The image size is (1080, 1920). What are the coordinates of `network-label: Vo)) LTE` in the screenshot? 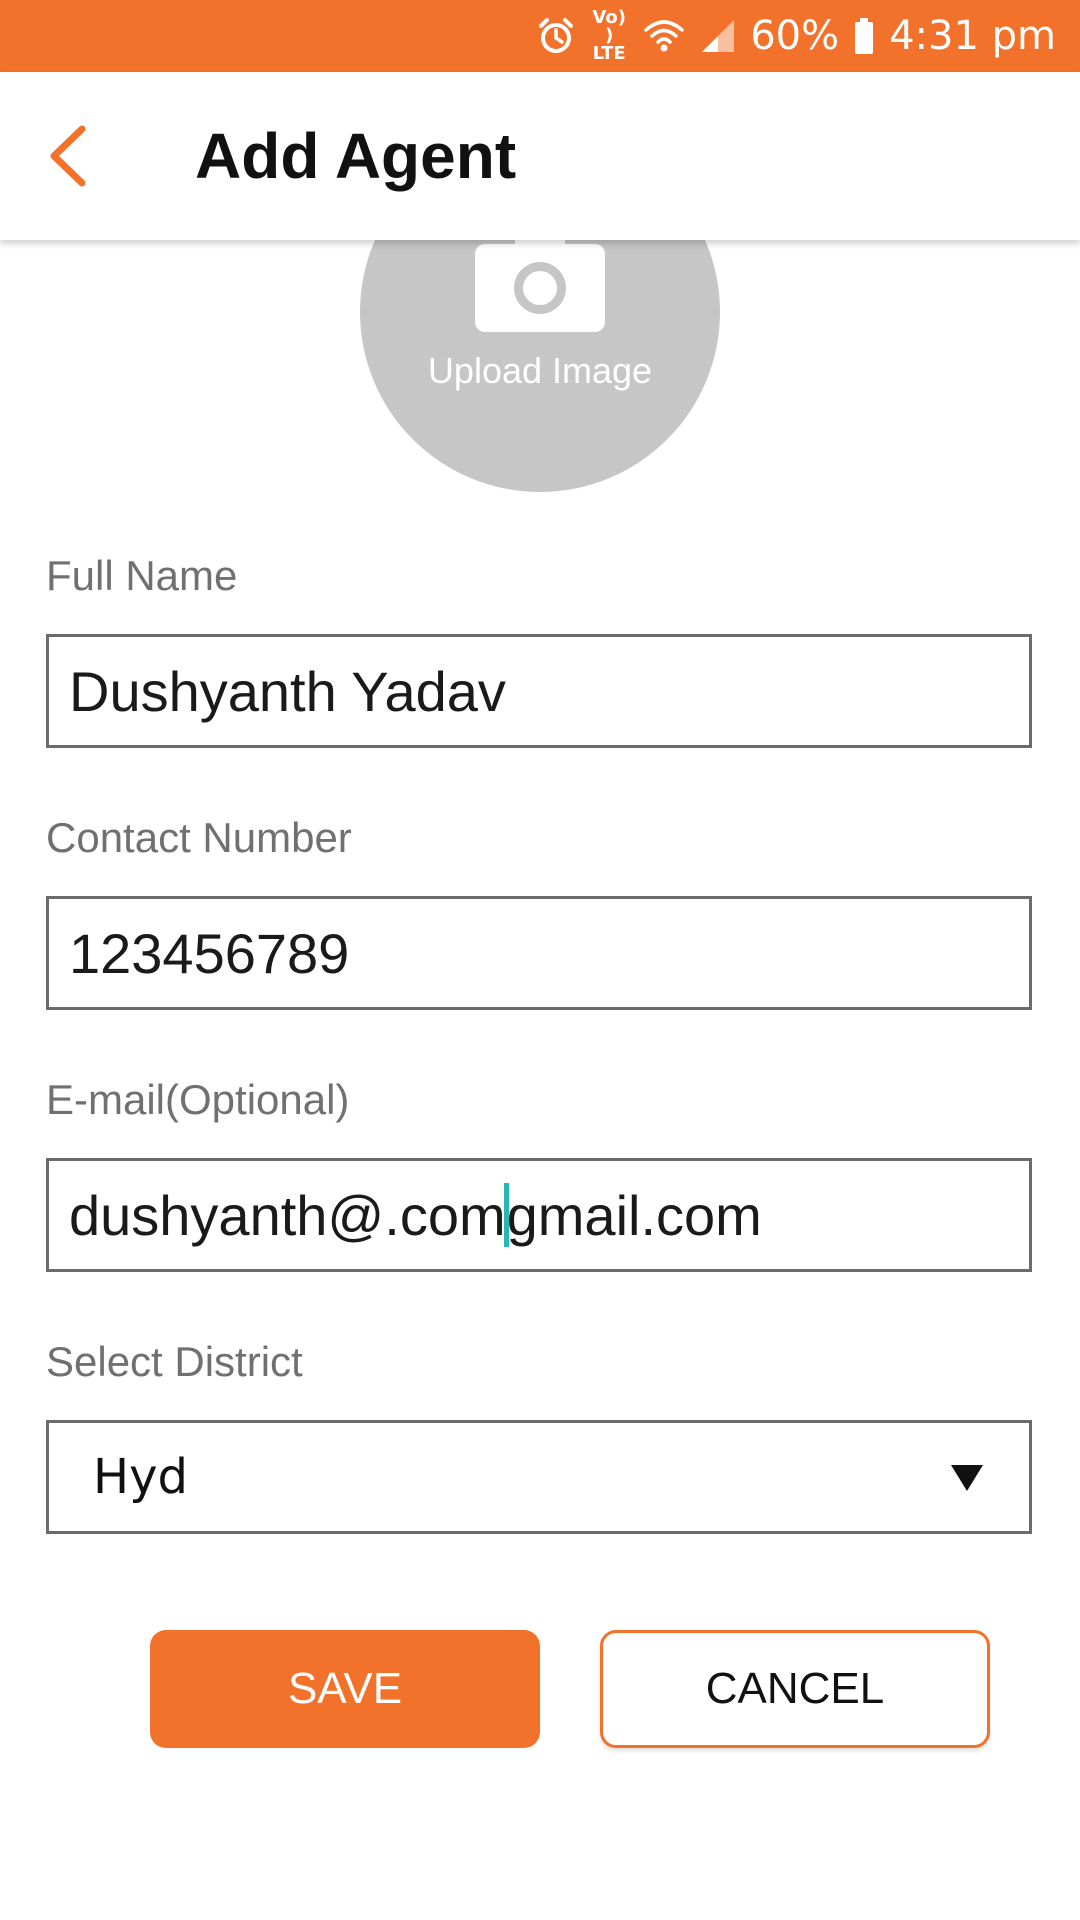 It's located at (609, 35).